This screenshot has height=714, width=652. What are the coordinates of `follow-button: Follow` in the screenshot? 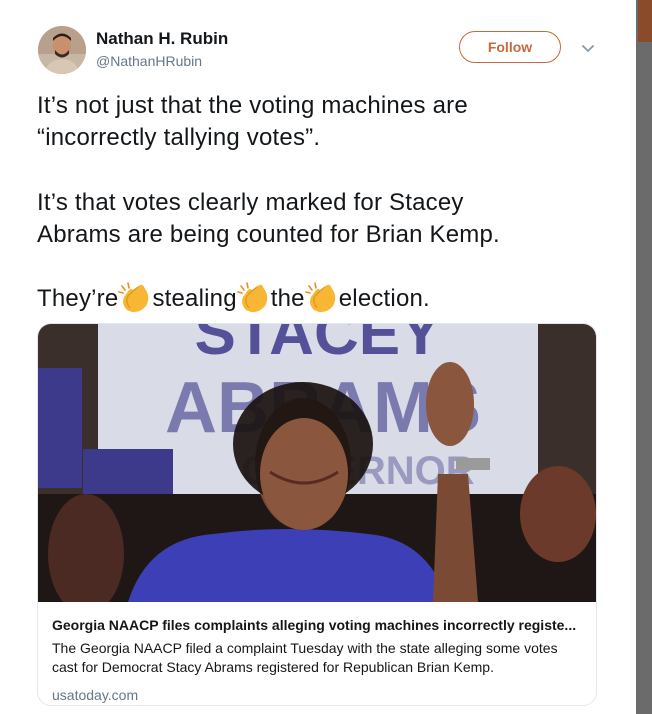 It's located at (510, 47).